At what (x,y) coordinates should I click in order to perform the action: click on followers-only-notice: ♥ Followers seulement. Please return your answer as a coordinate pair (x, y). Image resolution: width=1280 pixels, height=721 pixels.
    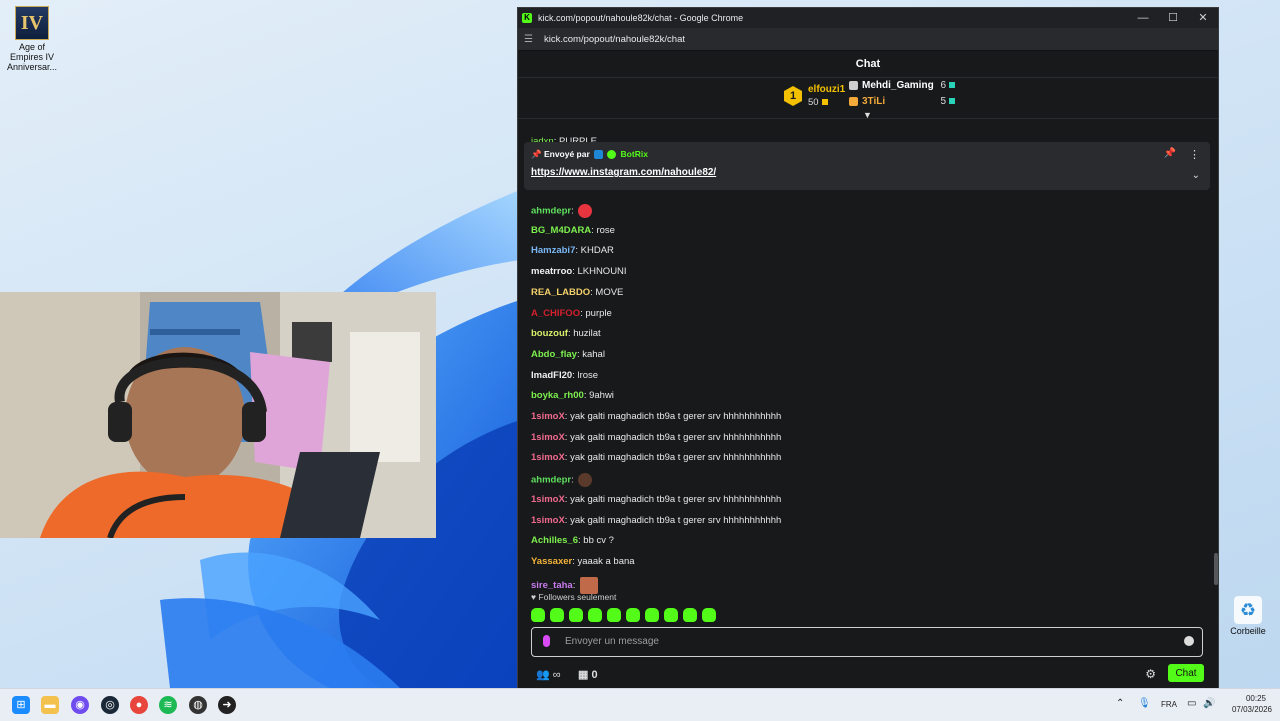
    Looking at the image, I should click on (574, 597).